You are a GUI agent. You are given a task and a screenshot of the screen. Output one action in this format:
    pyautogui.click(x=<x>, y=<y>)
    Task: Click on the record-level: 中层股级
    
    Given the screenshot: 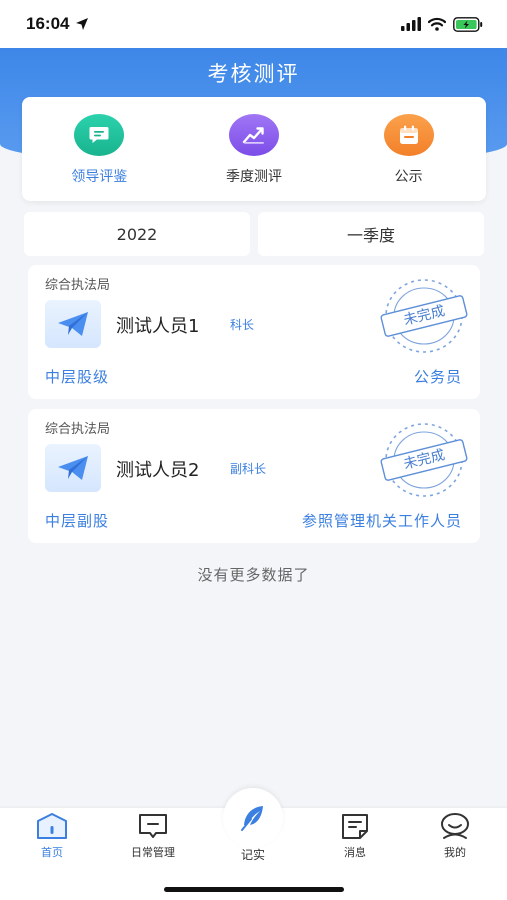 What is the action you would take?
    pyautogui.click(x=77, y=377)
    